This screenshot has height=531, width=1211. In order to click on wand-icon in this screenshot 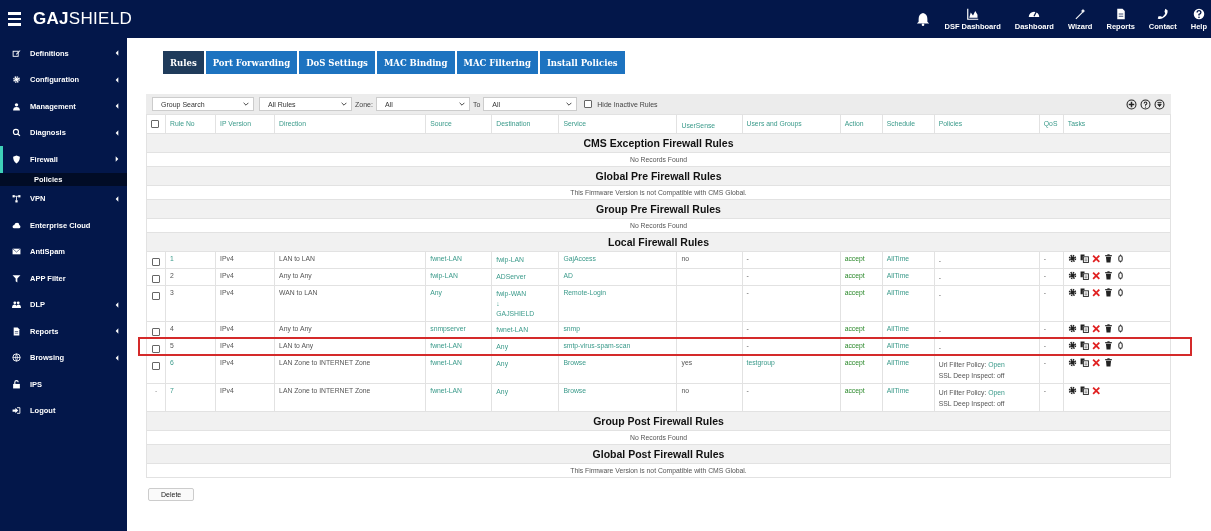, I will do `click(1080, 13)`.